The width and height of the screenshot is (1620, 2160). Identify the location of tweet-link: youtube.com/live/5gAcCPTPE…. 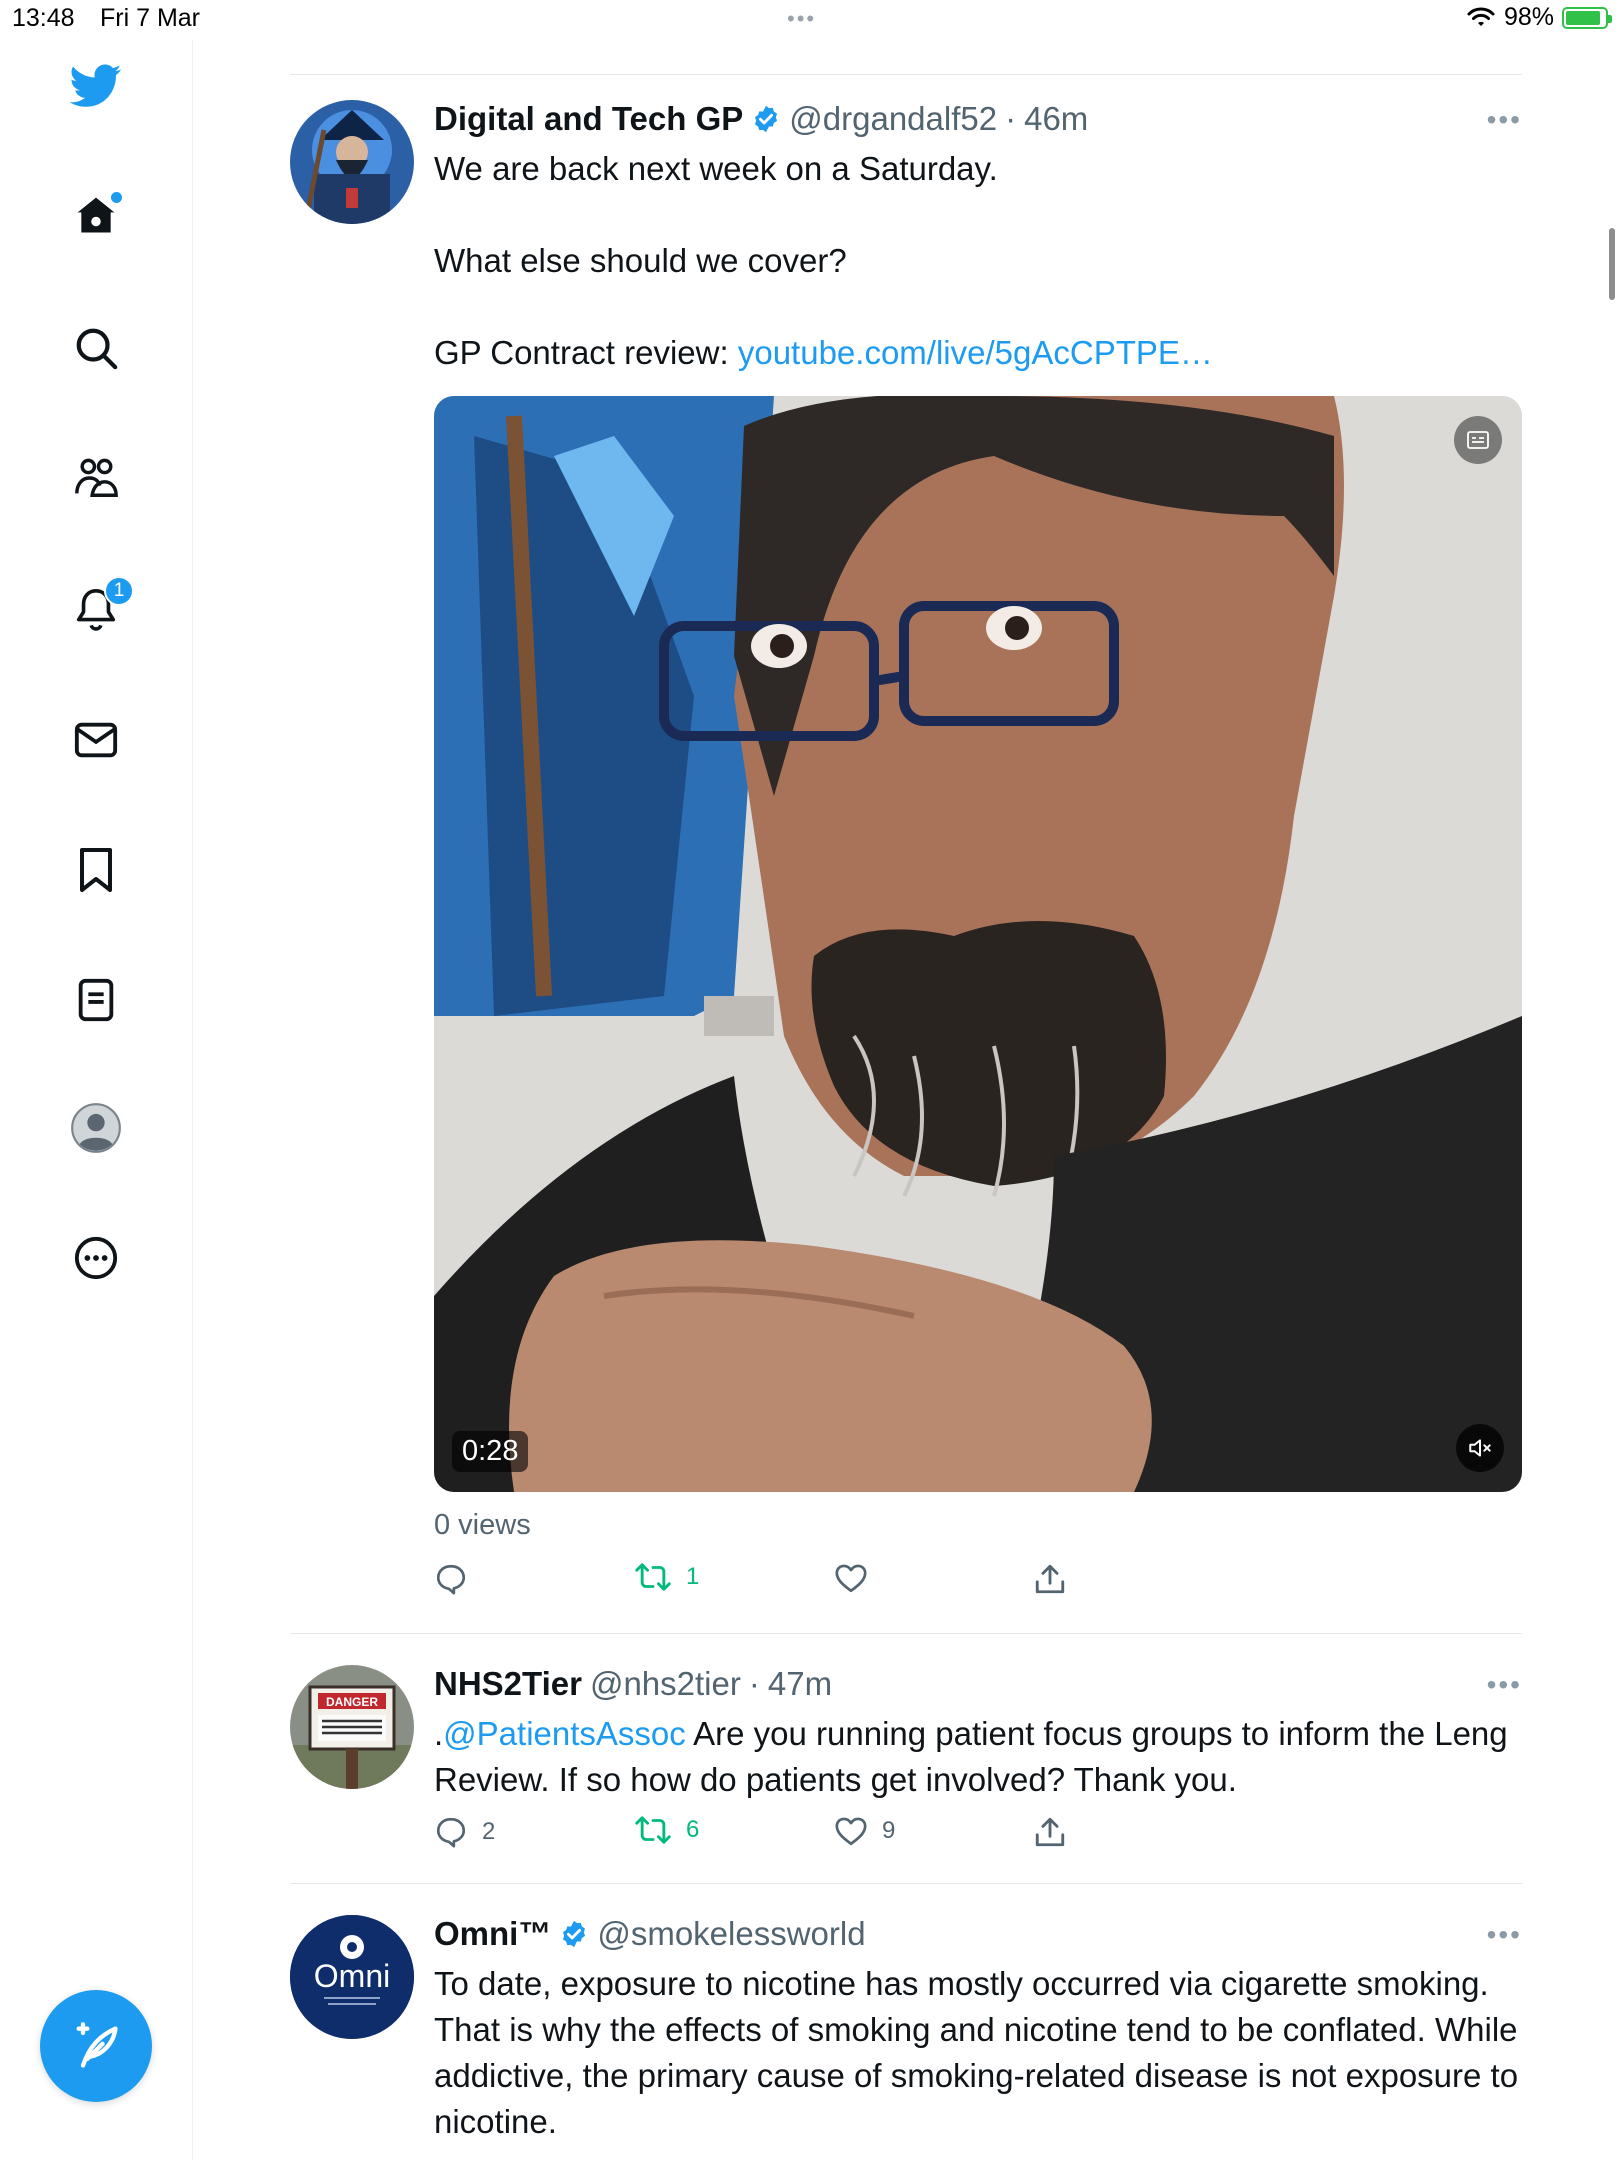
(975, 352).